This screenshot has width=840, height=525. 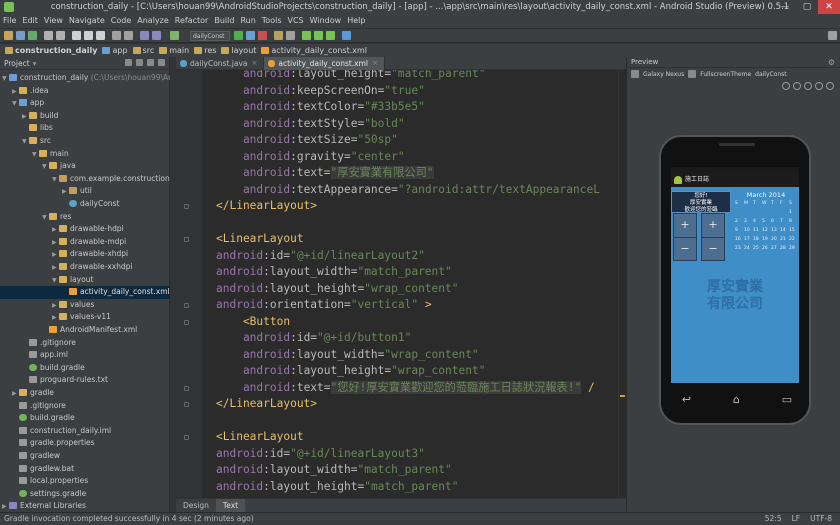 I want to click on tree-item: libs, so click(x=85, y=128).